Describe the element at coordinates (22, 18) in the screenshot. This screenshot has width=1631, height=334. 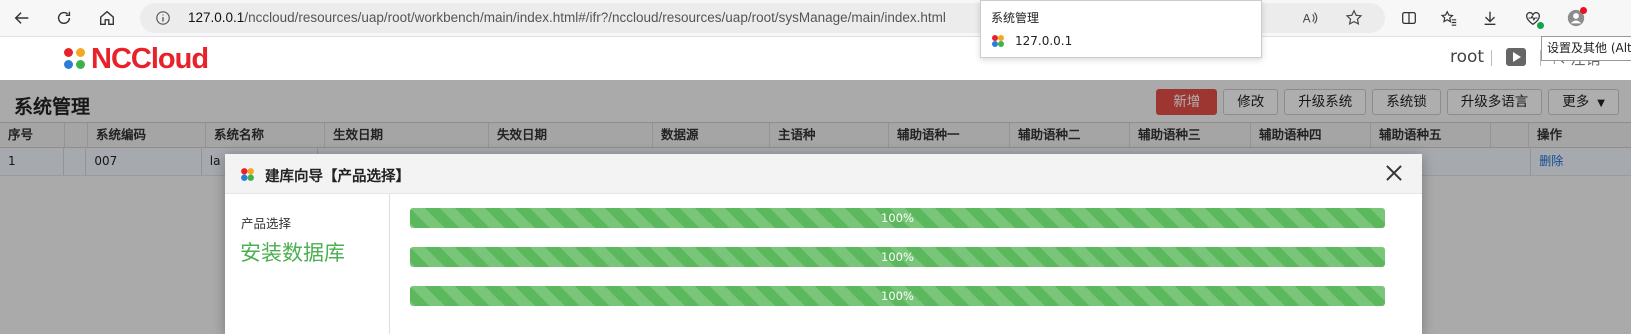
I see `back-icon` at that location.